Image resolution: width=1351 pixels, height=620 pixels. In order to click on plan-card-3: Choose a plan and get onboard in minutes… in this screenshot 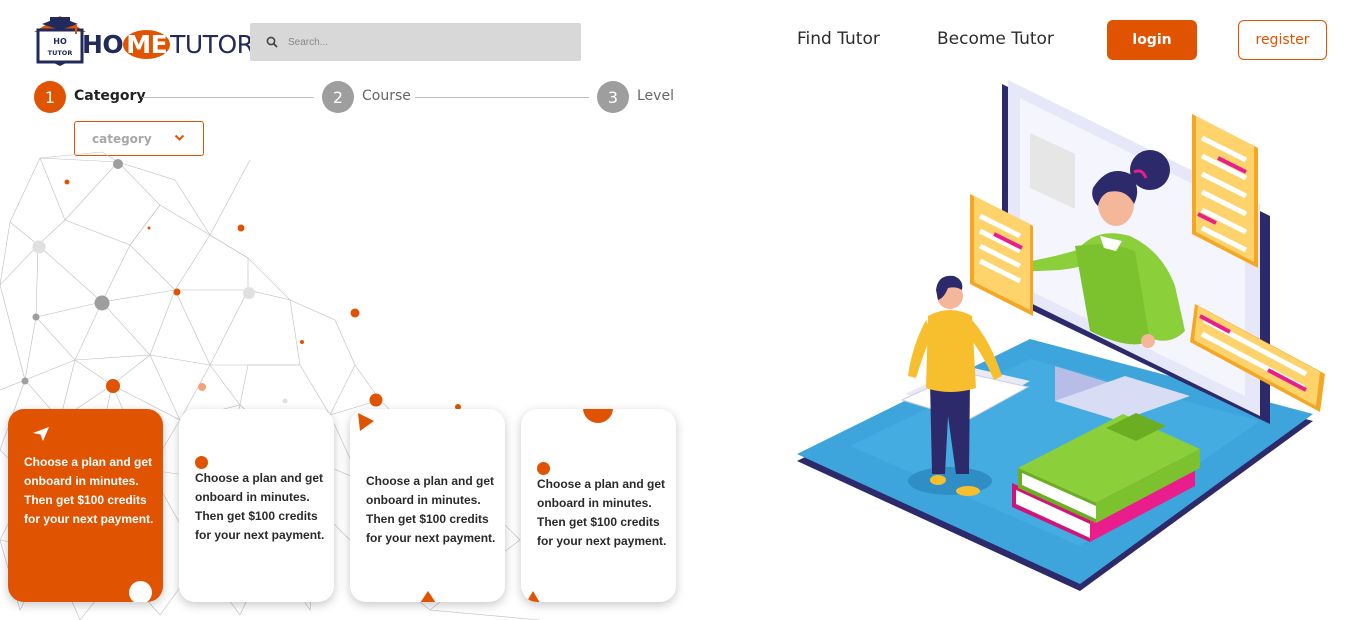, I will do `click(427, 505)`.